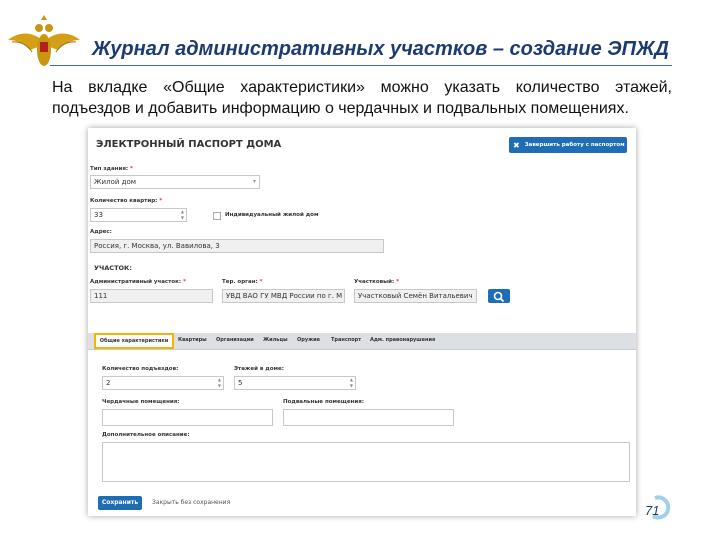 The height and width of the screenshot is (540, 720). I want to click on individual-house-label: Индивидуальный жилой дом, so click(272, 215).